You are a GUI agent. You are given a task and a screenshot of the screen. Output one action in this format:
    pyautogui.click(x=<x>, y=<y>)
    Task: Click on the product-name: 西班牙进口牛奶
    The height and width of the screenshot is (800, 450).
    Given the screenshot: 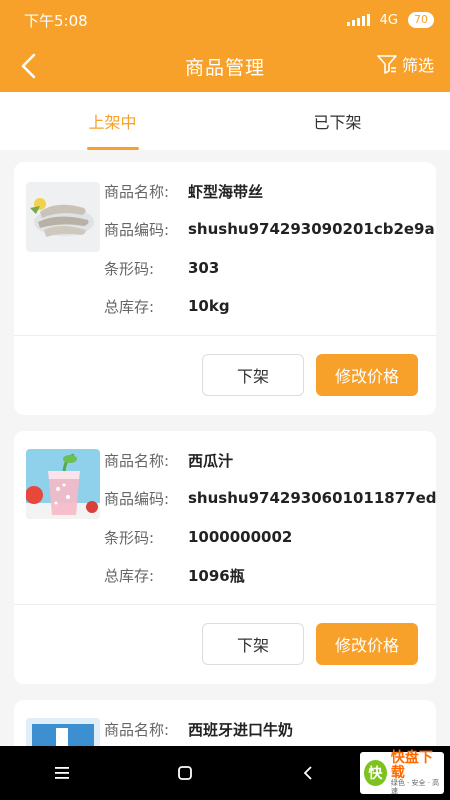 What is the action you would take?
    pyautogui.click(x=241, y=729)
    